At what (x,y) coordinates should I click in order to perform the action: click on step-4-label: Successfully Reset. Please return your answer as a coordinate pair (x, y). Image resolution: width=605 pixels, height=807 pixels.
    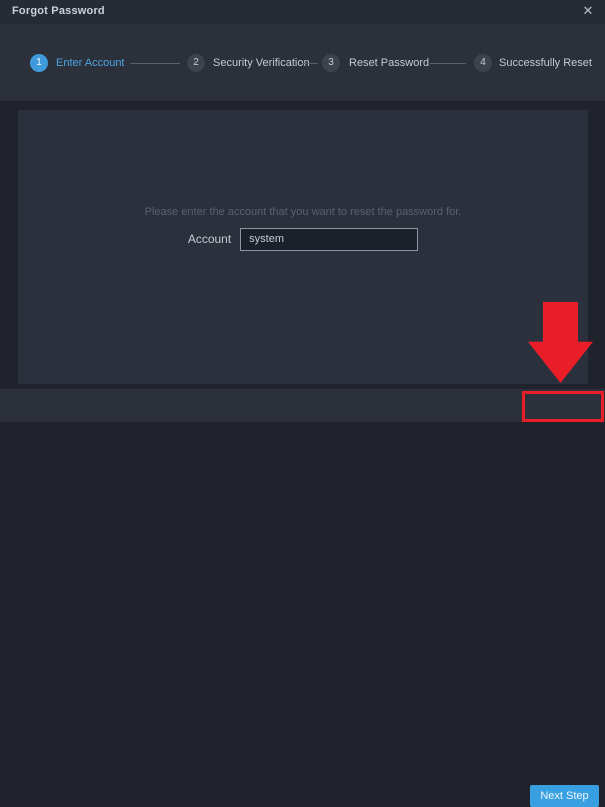
    Looking at the image, I should click on (545, 63).